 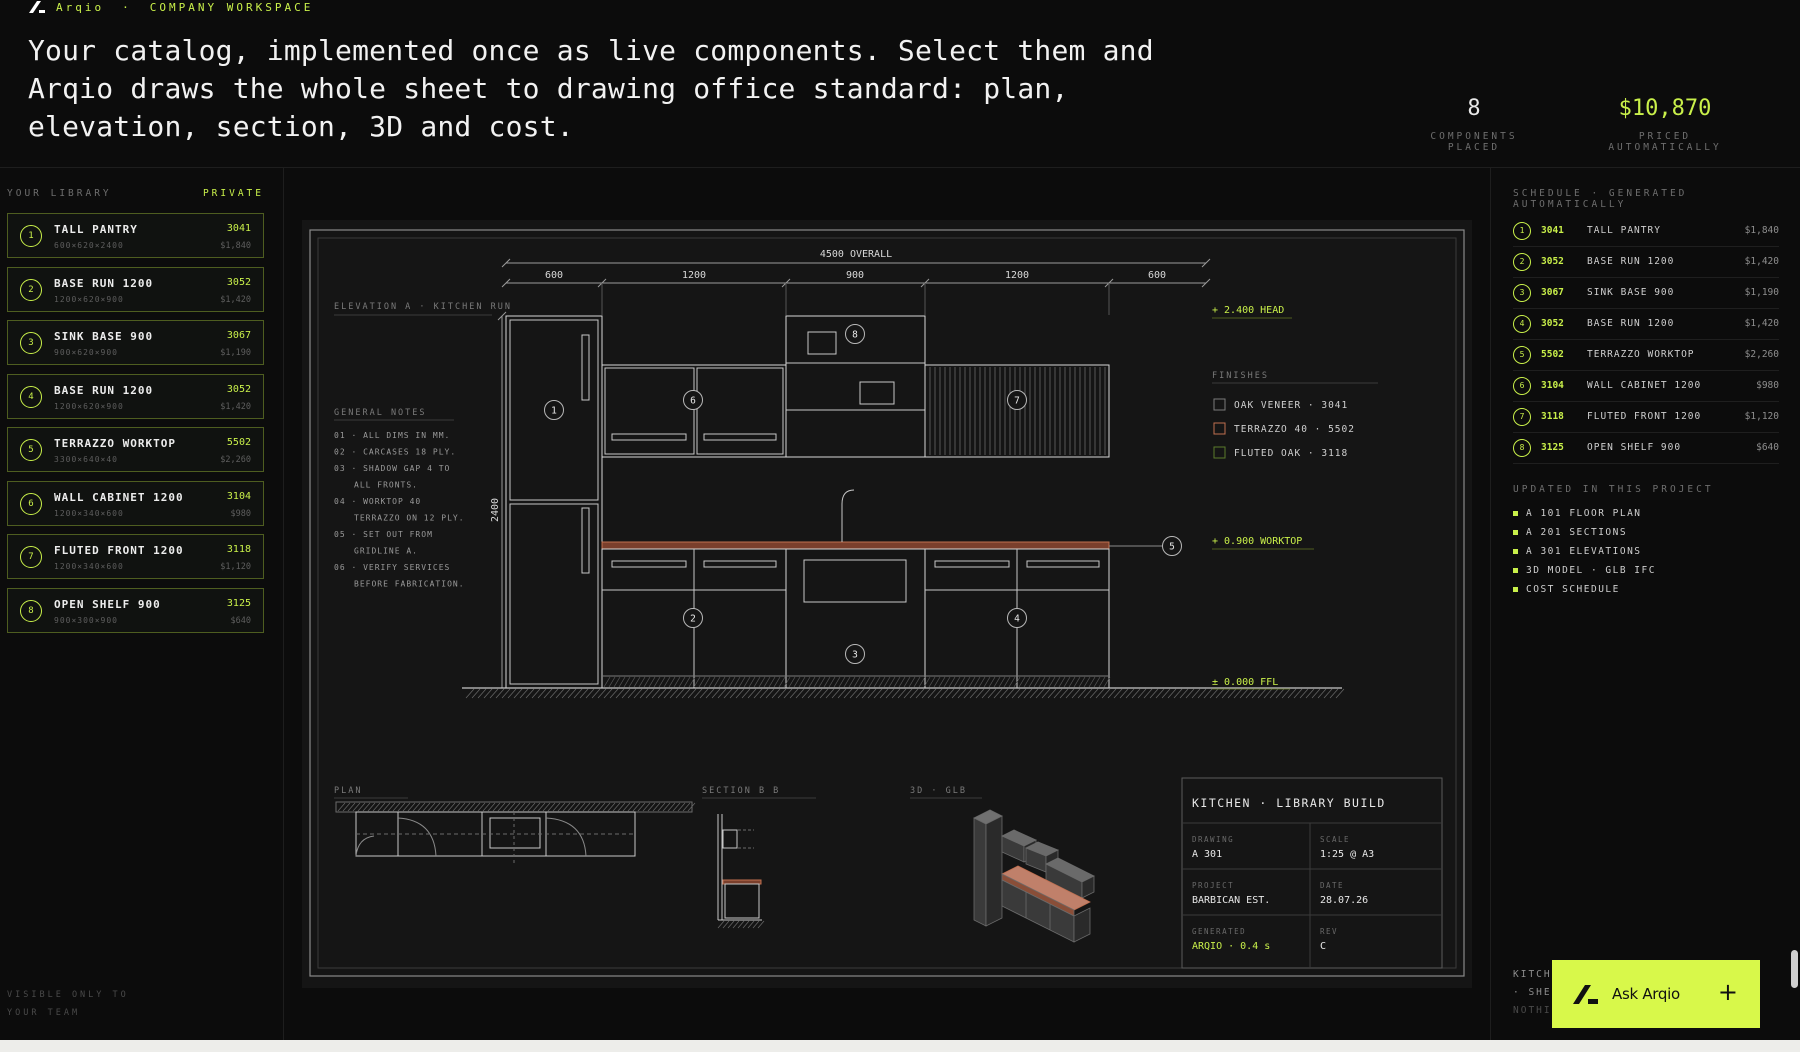 I want to click on schedule-row: 7 3118 FLUTED FRONT 1200 $1,120, so click(x=1646, y=417).